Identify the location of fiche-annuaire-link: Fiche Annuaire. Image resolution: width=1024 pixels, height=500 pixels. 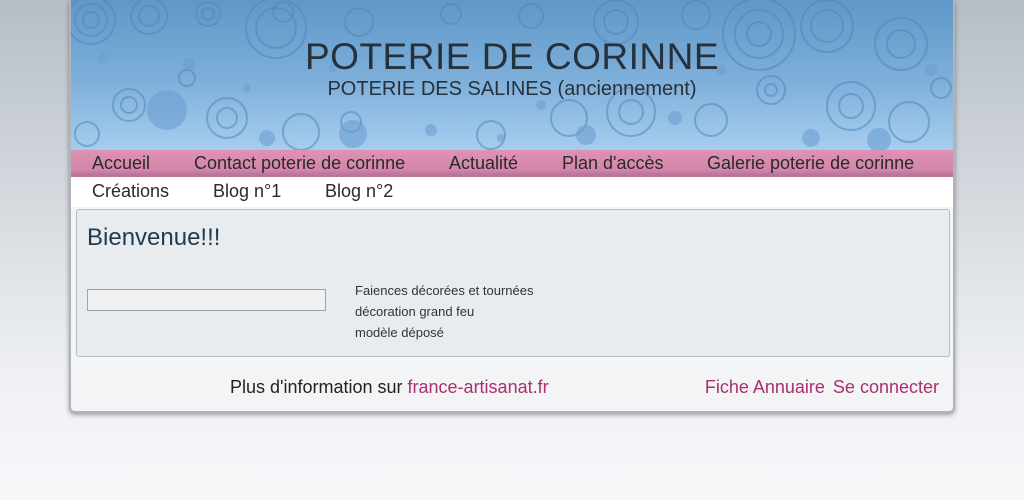
(765, 387).